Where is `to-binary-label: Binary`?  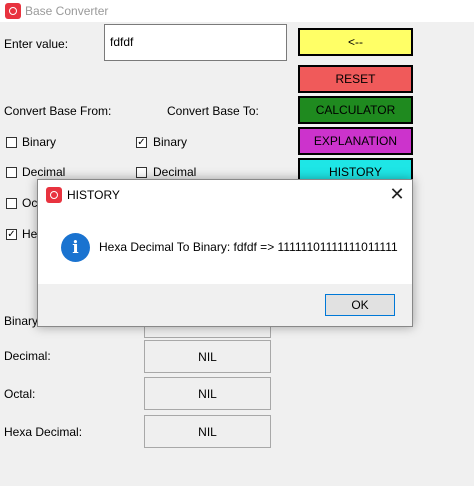
to-binary-label: Binary is located at coordinates (170, 142).